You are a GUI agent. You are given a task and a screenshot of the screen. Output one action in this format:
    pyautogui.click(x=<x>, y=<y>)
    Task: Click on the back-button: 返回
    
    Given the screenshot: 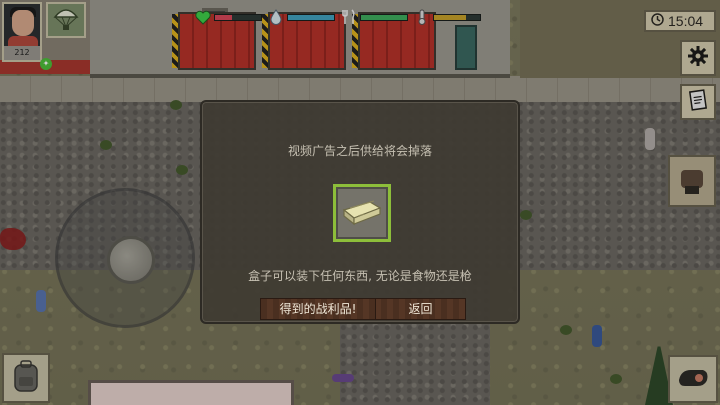 What is the action you would take?
    pyautogui.click(x=420, y=309)
    